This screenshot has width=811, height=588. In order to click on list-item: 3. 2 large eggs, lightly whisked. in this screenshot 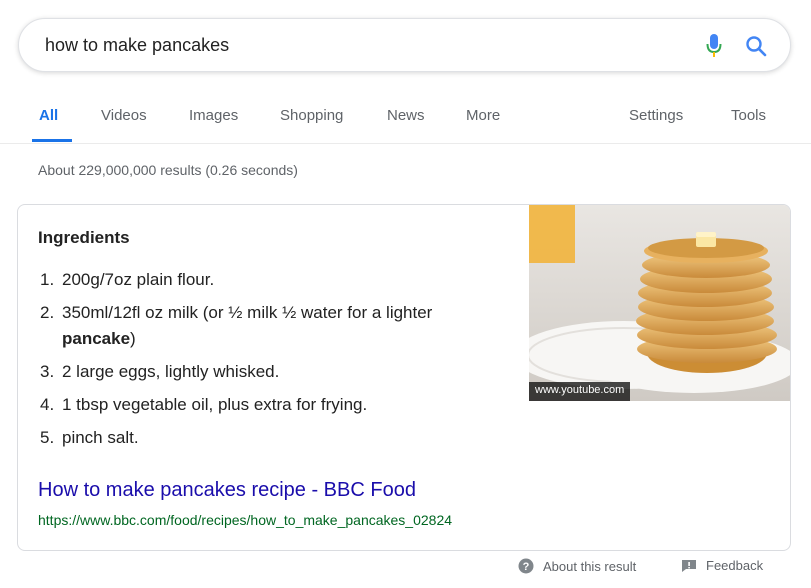, I will do `click(160, 371)`.